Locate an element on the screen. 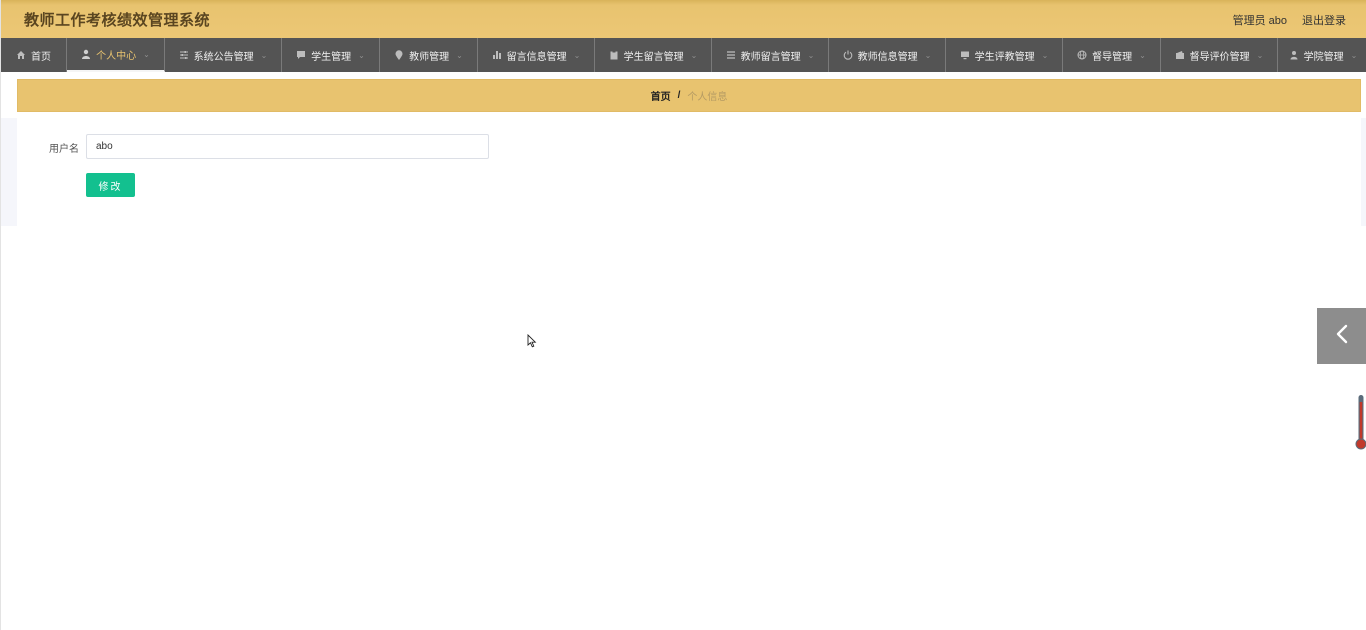 The height and width of the screenshot is (630, 1366). power-icon is located at coordinates (848, 55).